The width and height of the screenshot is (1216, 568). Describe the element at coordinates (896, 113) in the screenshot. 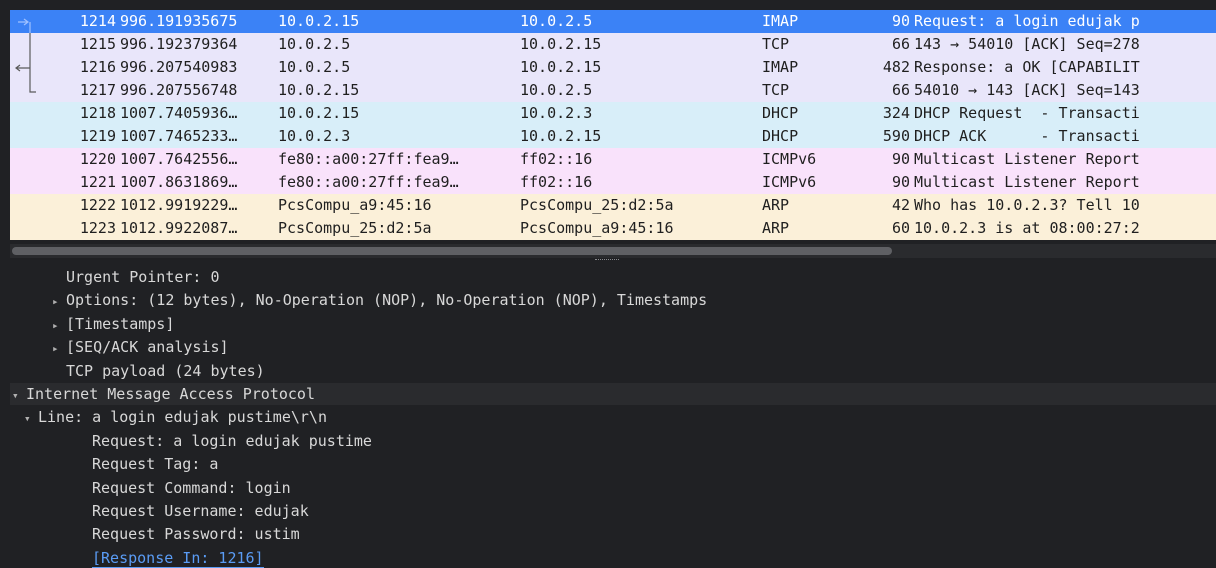

I see `packet-length-cell: 324` at that location.